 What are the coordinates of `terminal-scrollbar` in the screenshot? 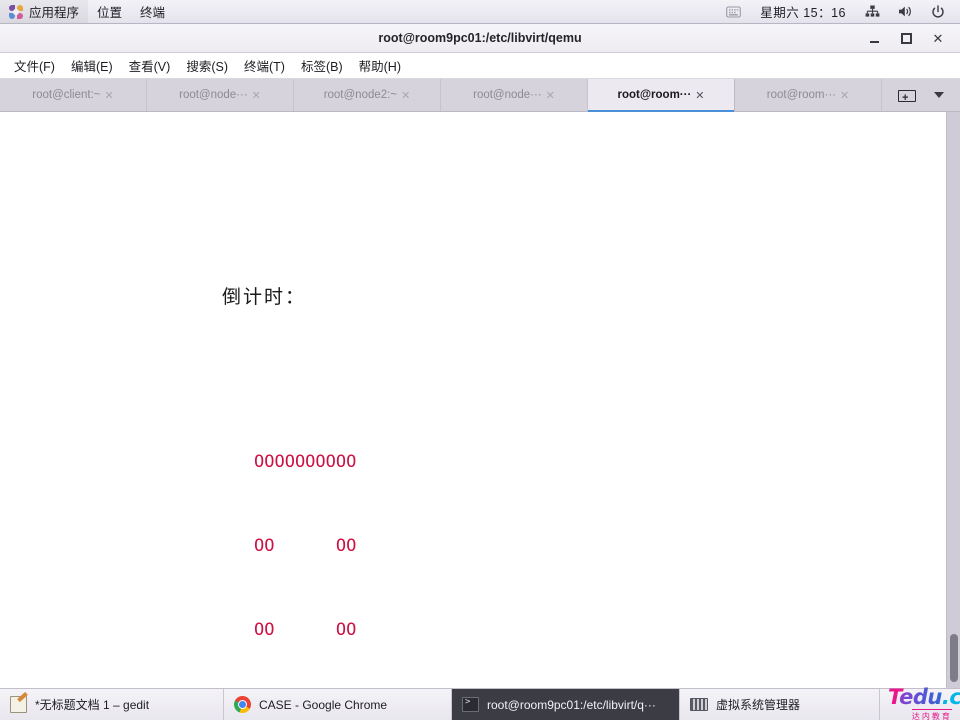 It's located at (953, 400).